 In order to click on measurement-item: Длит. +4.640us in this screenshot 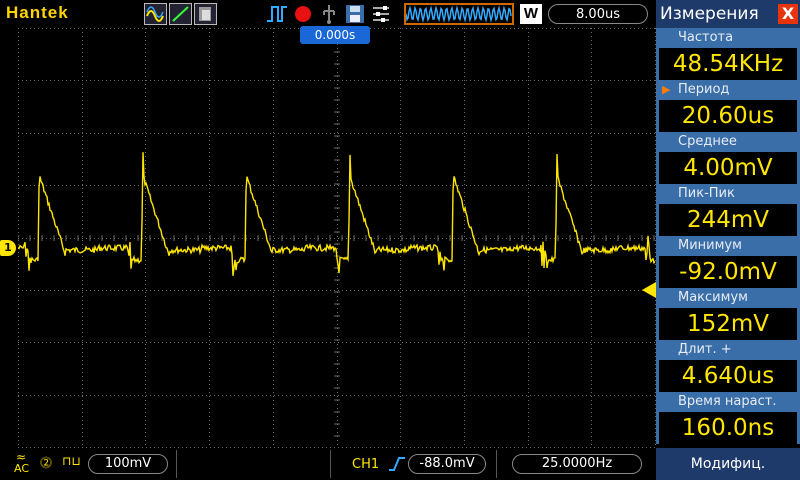, I will do `click(728, 366)`.